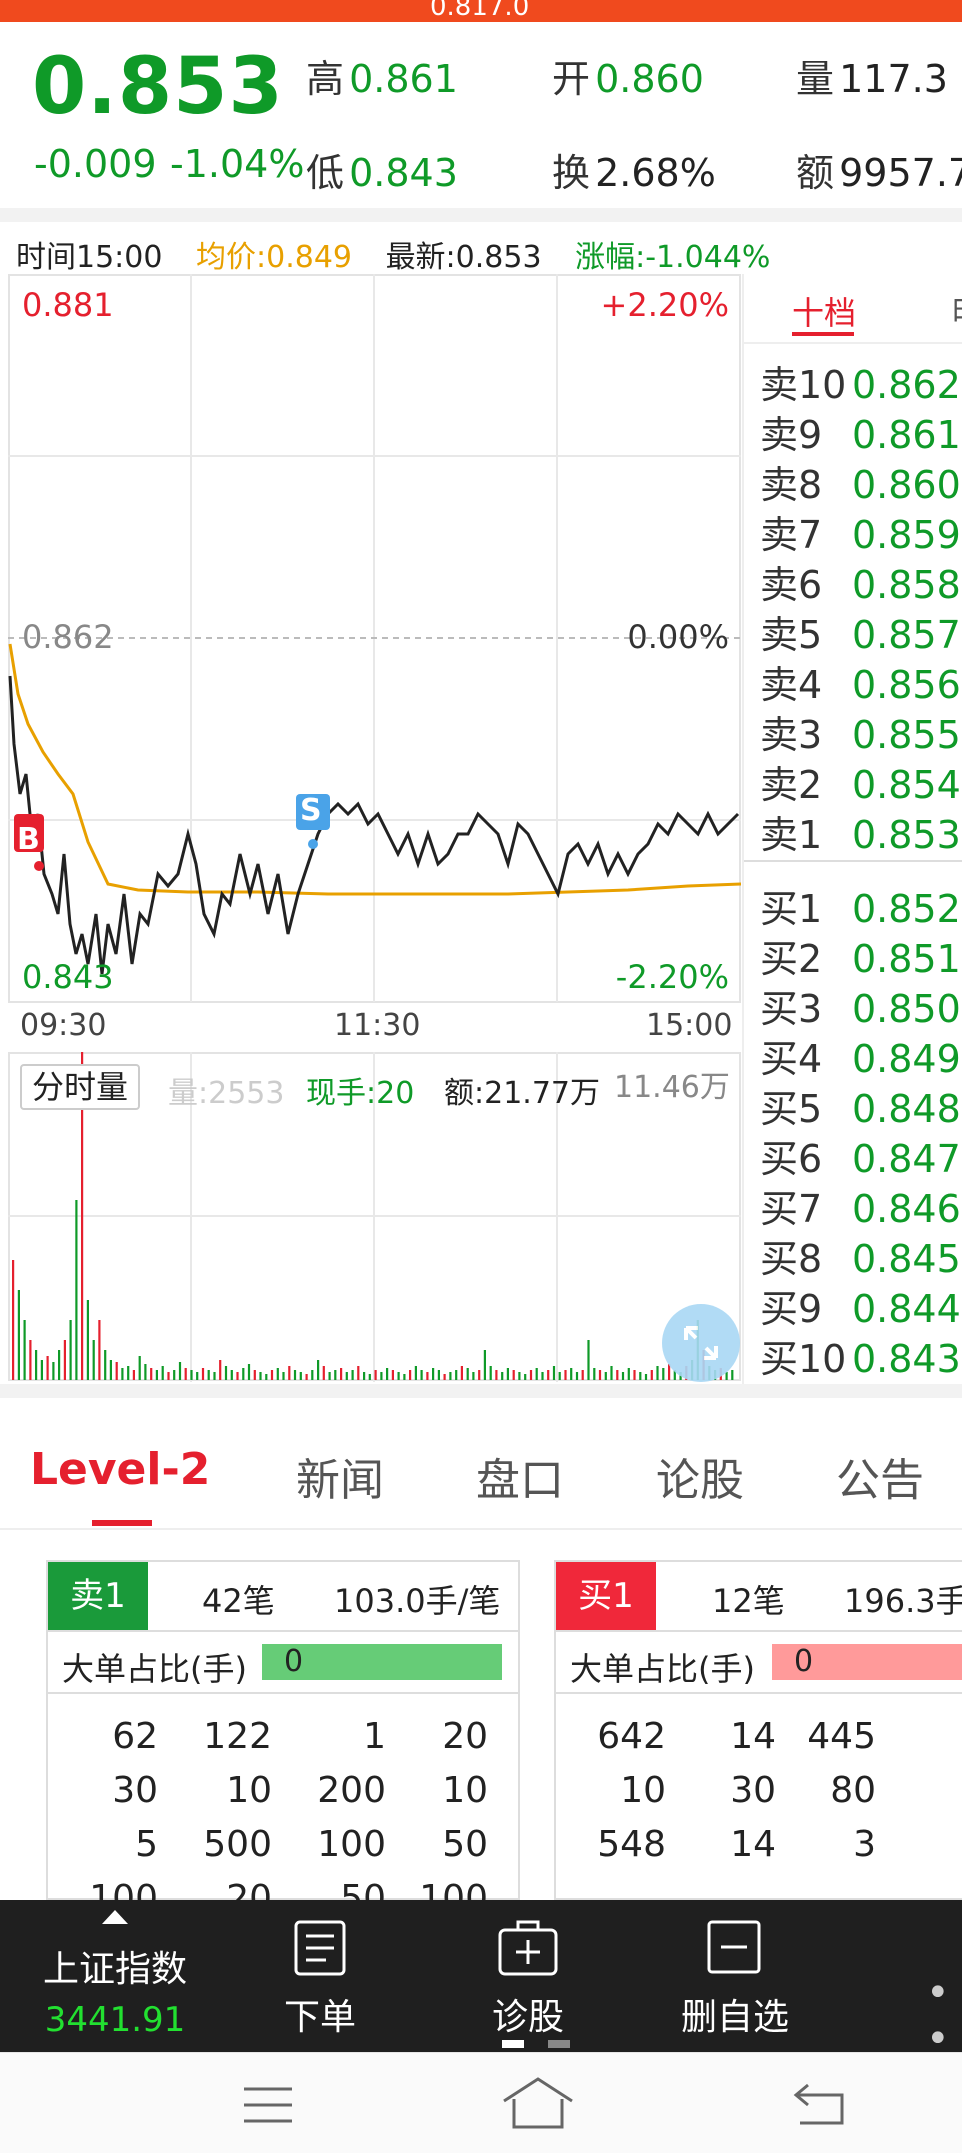 This screenshot has height=2153, width=962. Describe the element at coordinates (319, 2017) in the screenshot. I see `nav-order-label: 下单` at that location.